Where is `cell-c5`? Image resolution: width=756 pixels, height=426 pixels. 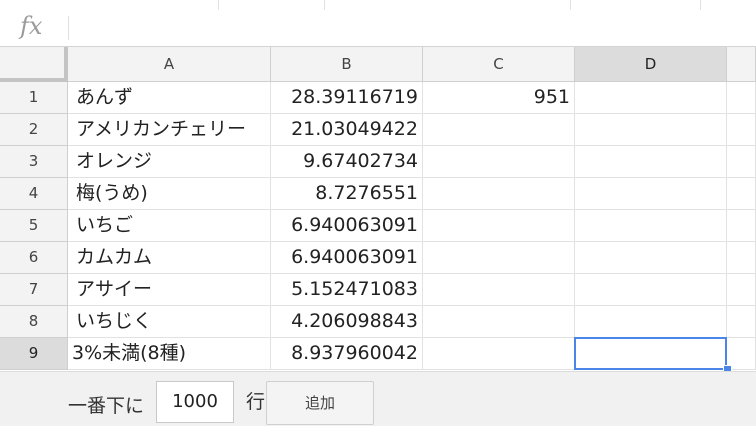 cell-c5 is located at coordinates (499, 226).